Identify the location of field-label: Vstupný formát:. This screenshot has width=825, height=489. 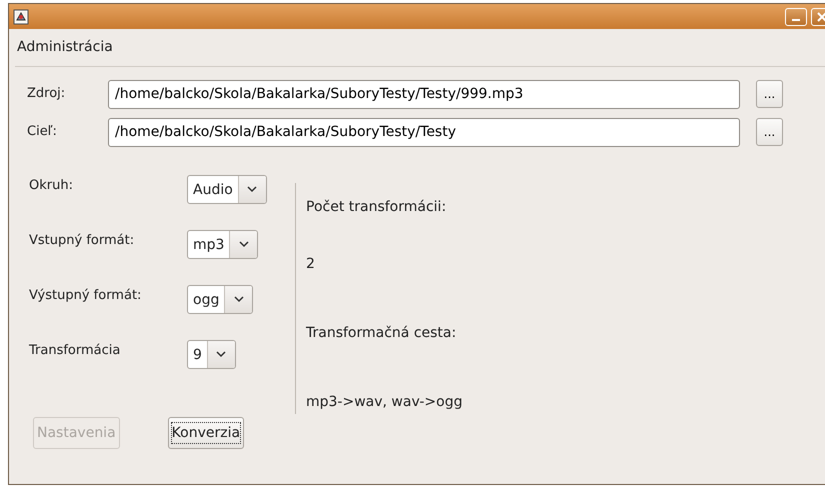
(82, 241).